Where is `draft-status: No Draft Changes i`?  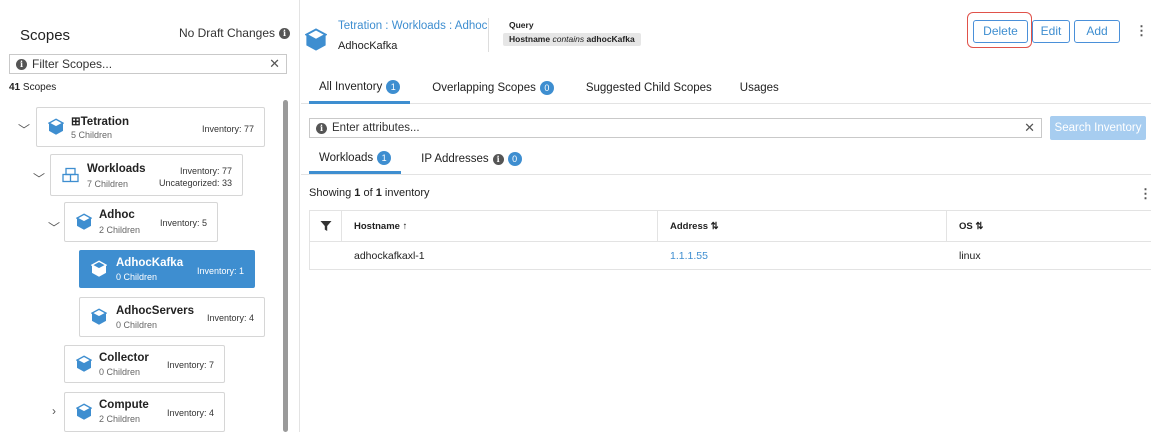 draft-status: No Draft Changes i is located at coordinates (234, 33).